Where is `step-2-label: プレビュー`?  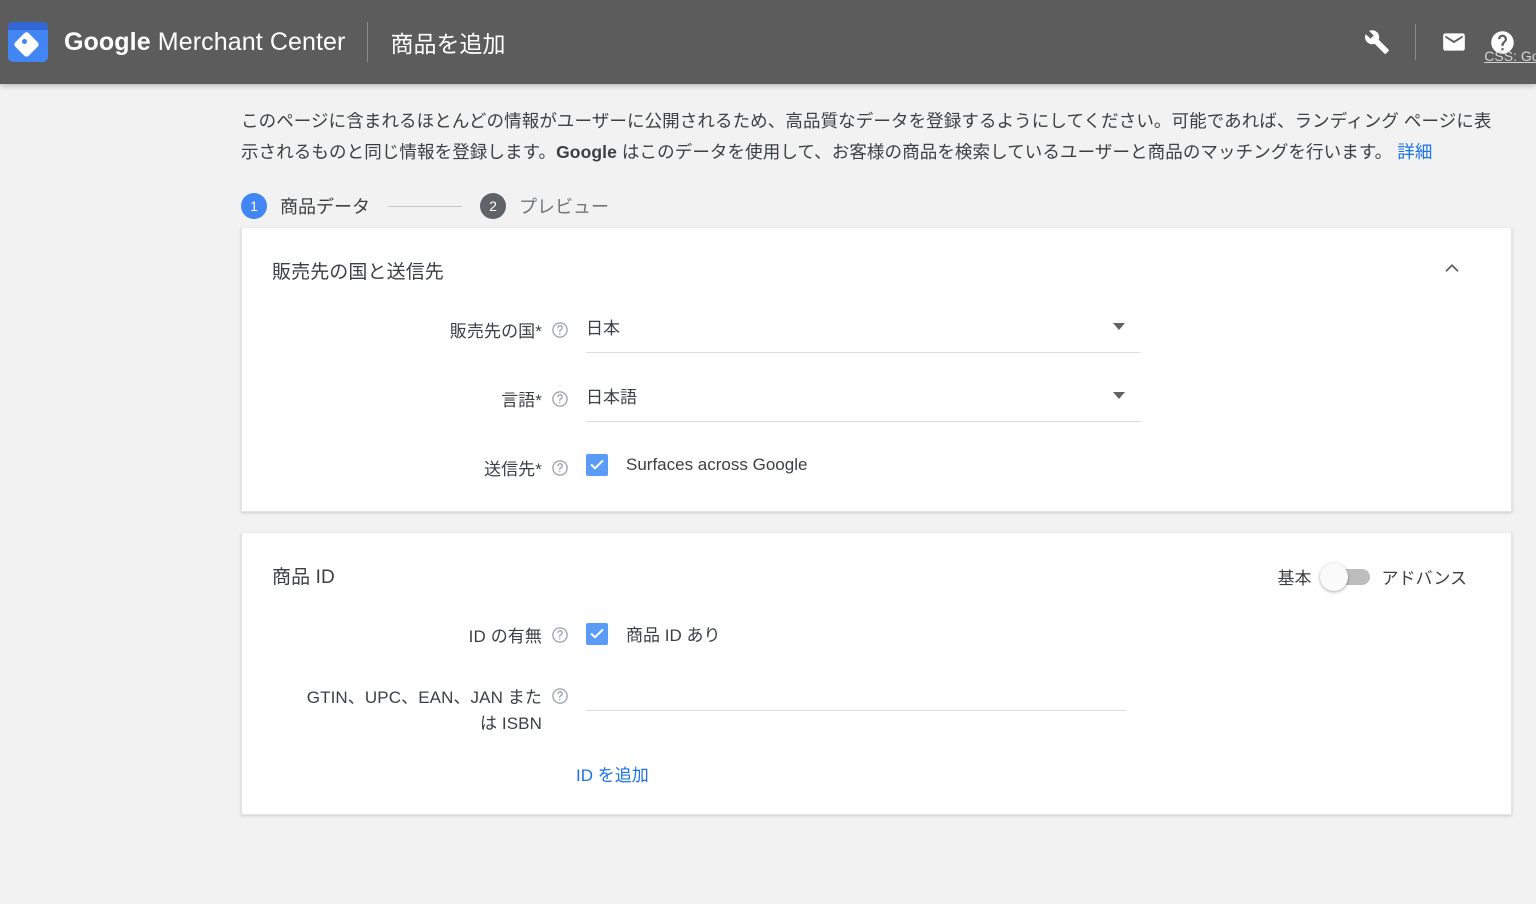
step-2-label: プレビュー is located at coordinates (564, 207).